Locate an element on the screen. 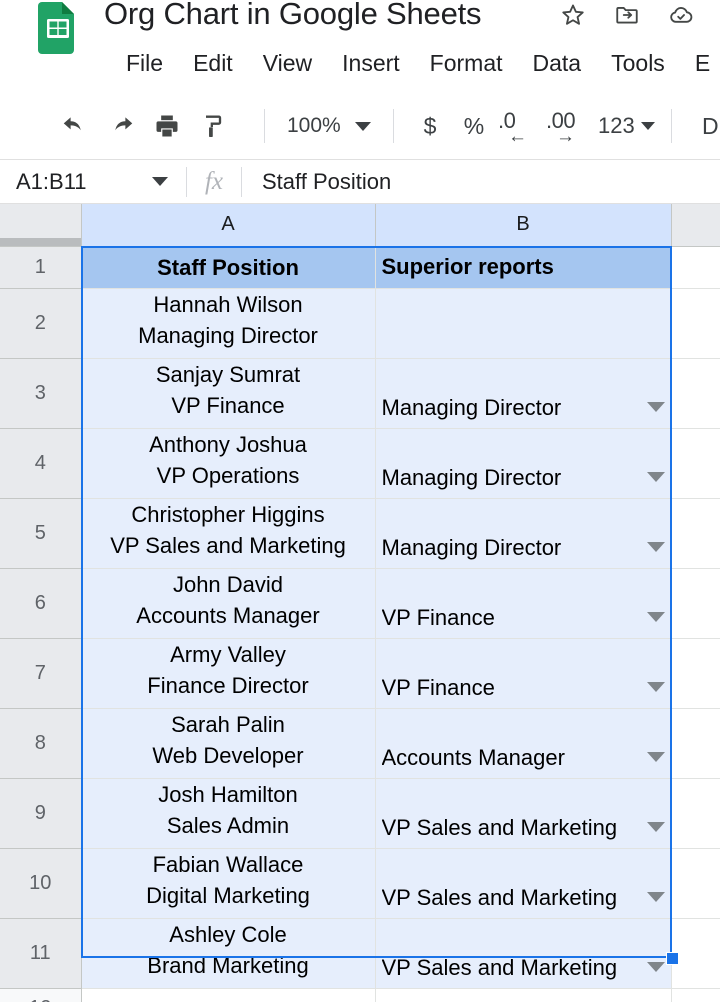 Image resolution: width=720 pixels, height=1002 pixels. increase-decimal-button: .00 → is located at coordinates (568, 126).